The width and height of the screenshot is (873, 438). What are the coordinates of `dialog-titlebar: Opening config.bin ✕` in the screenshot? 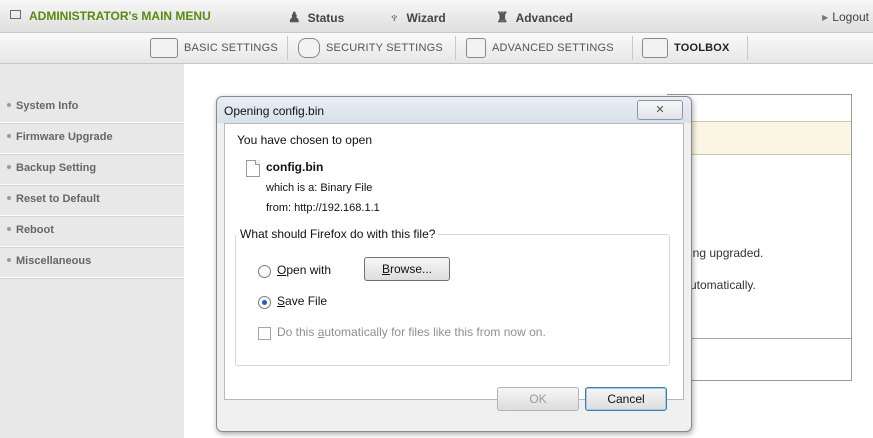 It's located at (454, 110).